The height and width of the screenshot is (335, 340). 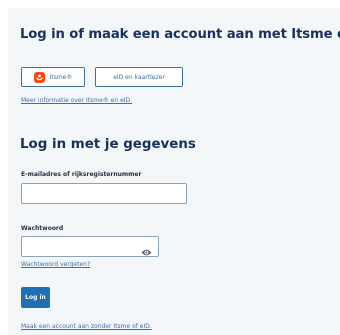 What do you see at coordinates (108, 144) in the screenshot?
I see `form-title: Log in met je gegevens` at bounding box center [108, 144].